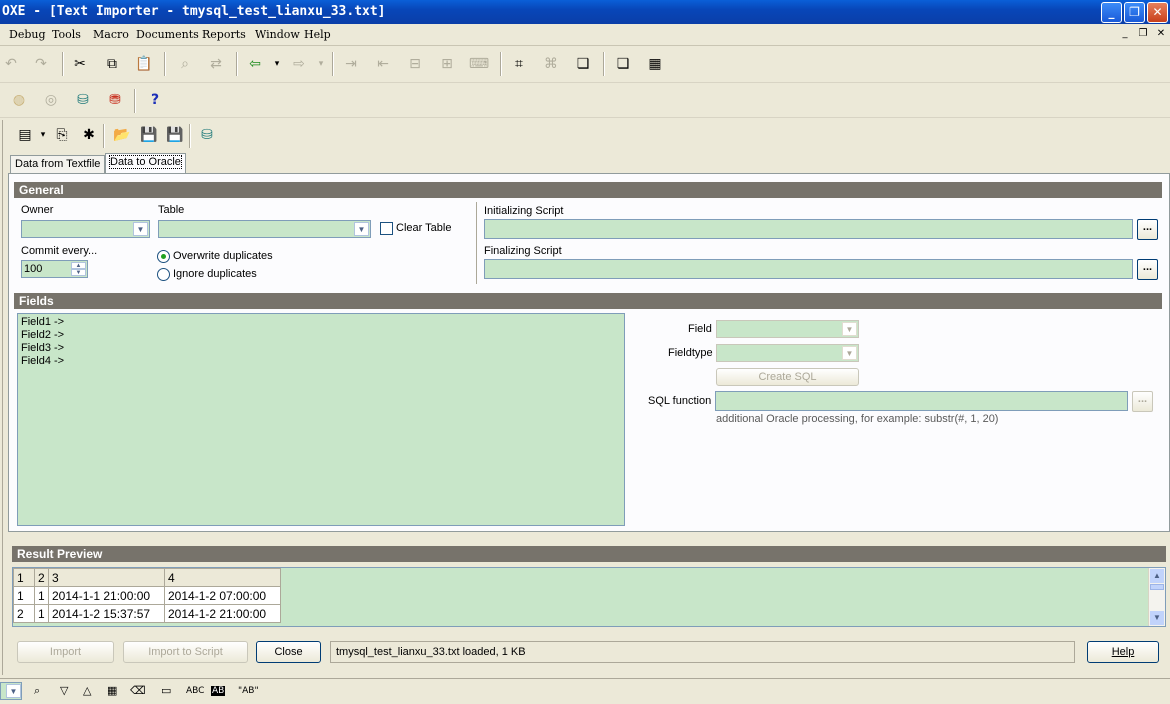 The image size is (1170, 704). Describe the element at coordinates (54, 269) in the screenshot. I see `commit-every-spinner: 100 ▲ ▼` at that location.